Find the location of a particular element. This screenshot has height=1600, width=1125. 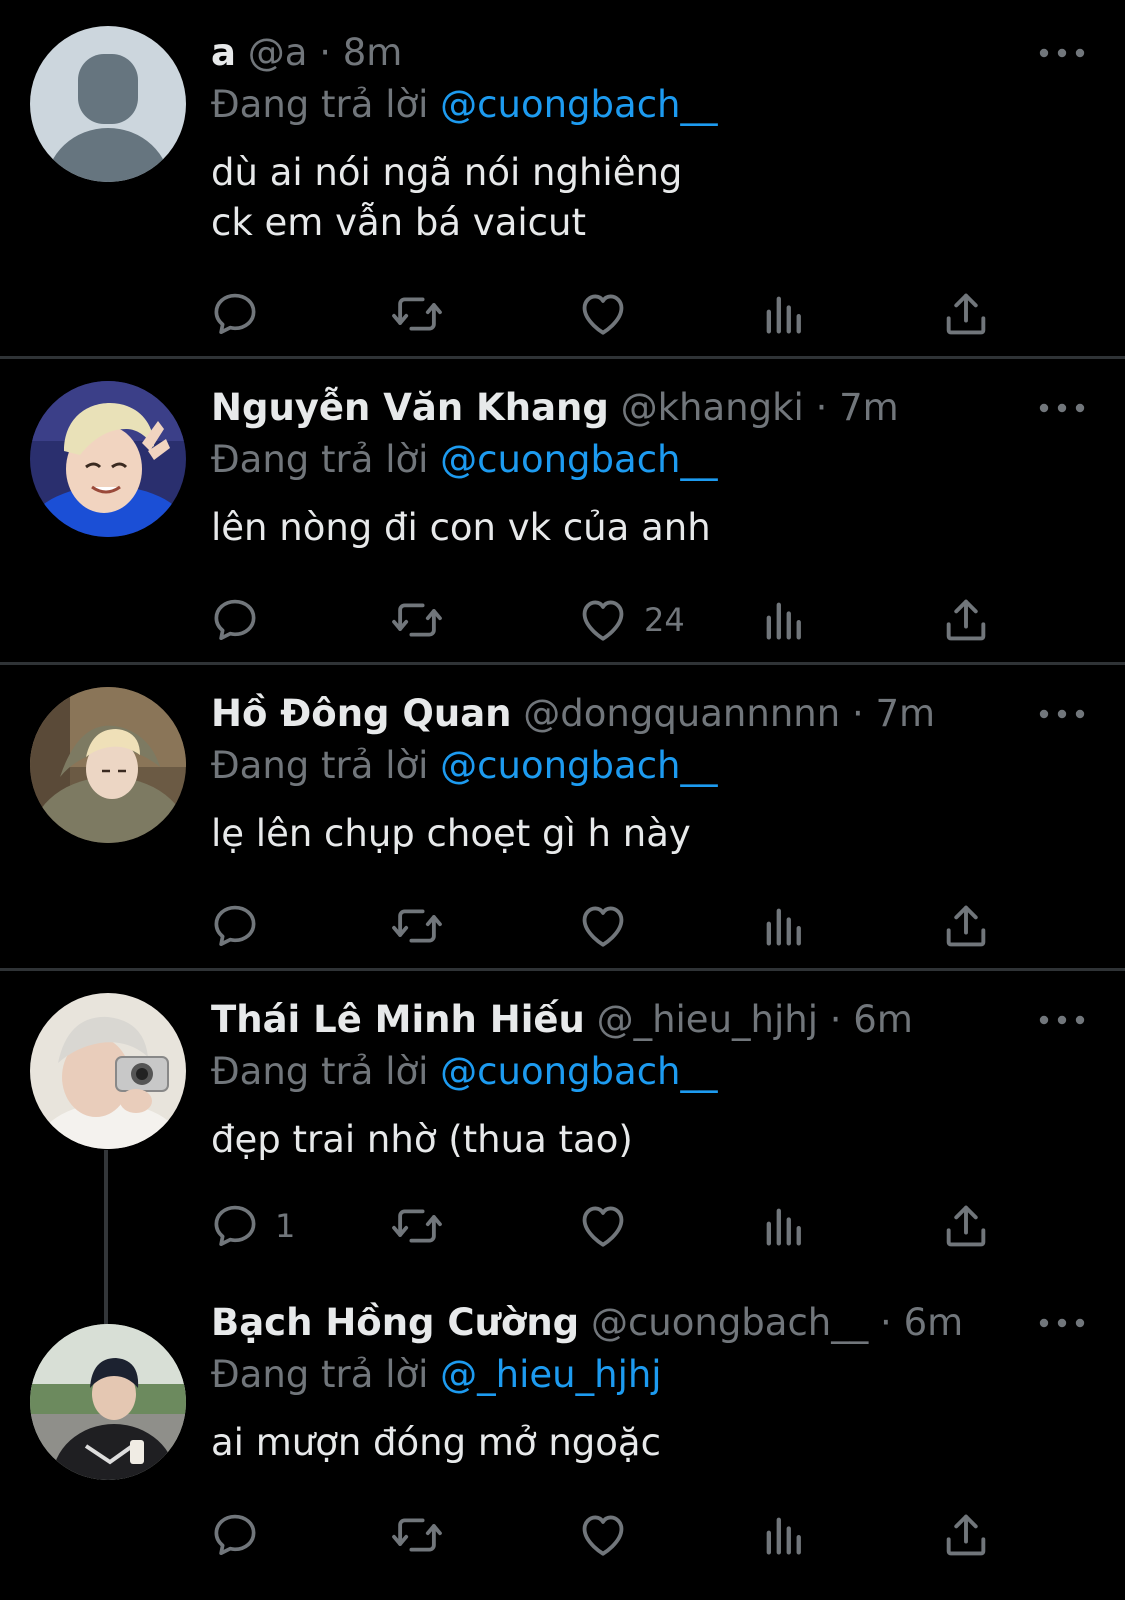

reply-count: 1 is located at coordinates (285, 1226).